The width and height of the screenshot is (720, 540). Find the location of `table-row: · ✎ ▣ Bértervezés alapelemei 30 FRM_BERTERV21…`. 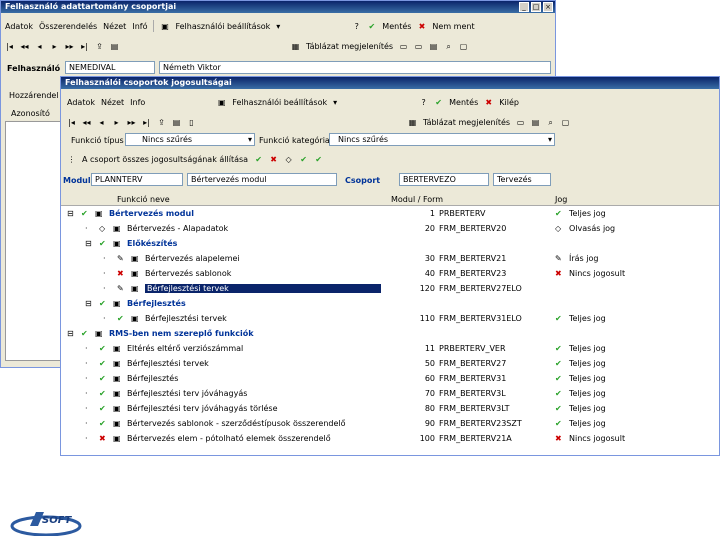

table-row: · ✎ ▣ Bértervezés alapelemei 30 FRM_BERTERV21… is located at coordinates (390, 259).